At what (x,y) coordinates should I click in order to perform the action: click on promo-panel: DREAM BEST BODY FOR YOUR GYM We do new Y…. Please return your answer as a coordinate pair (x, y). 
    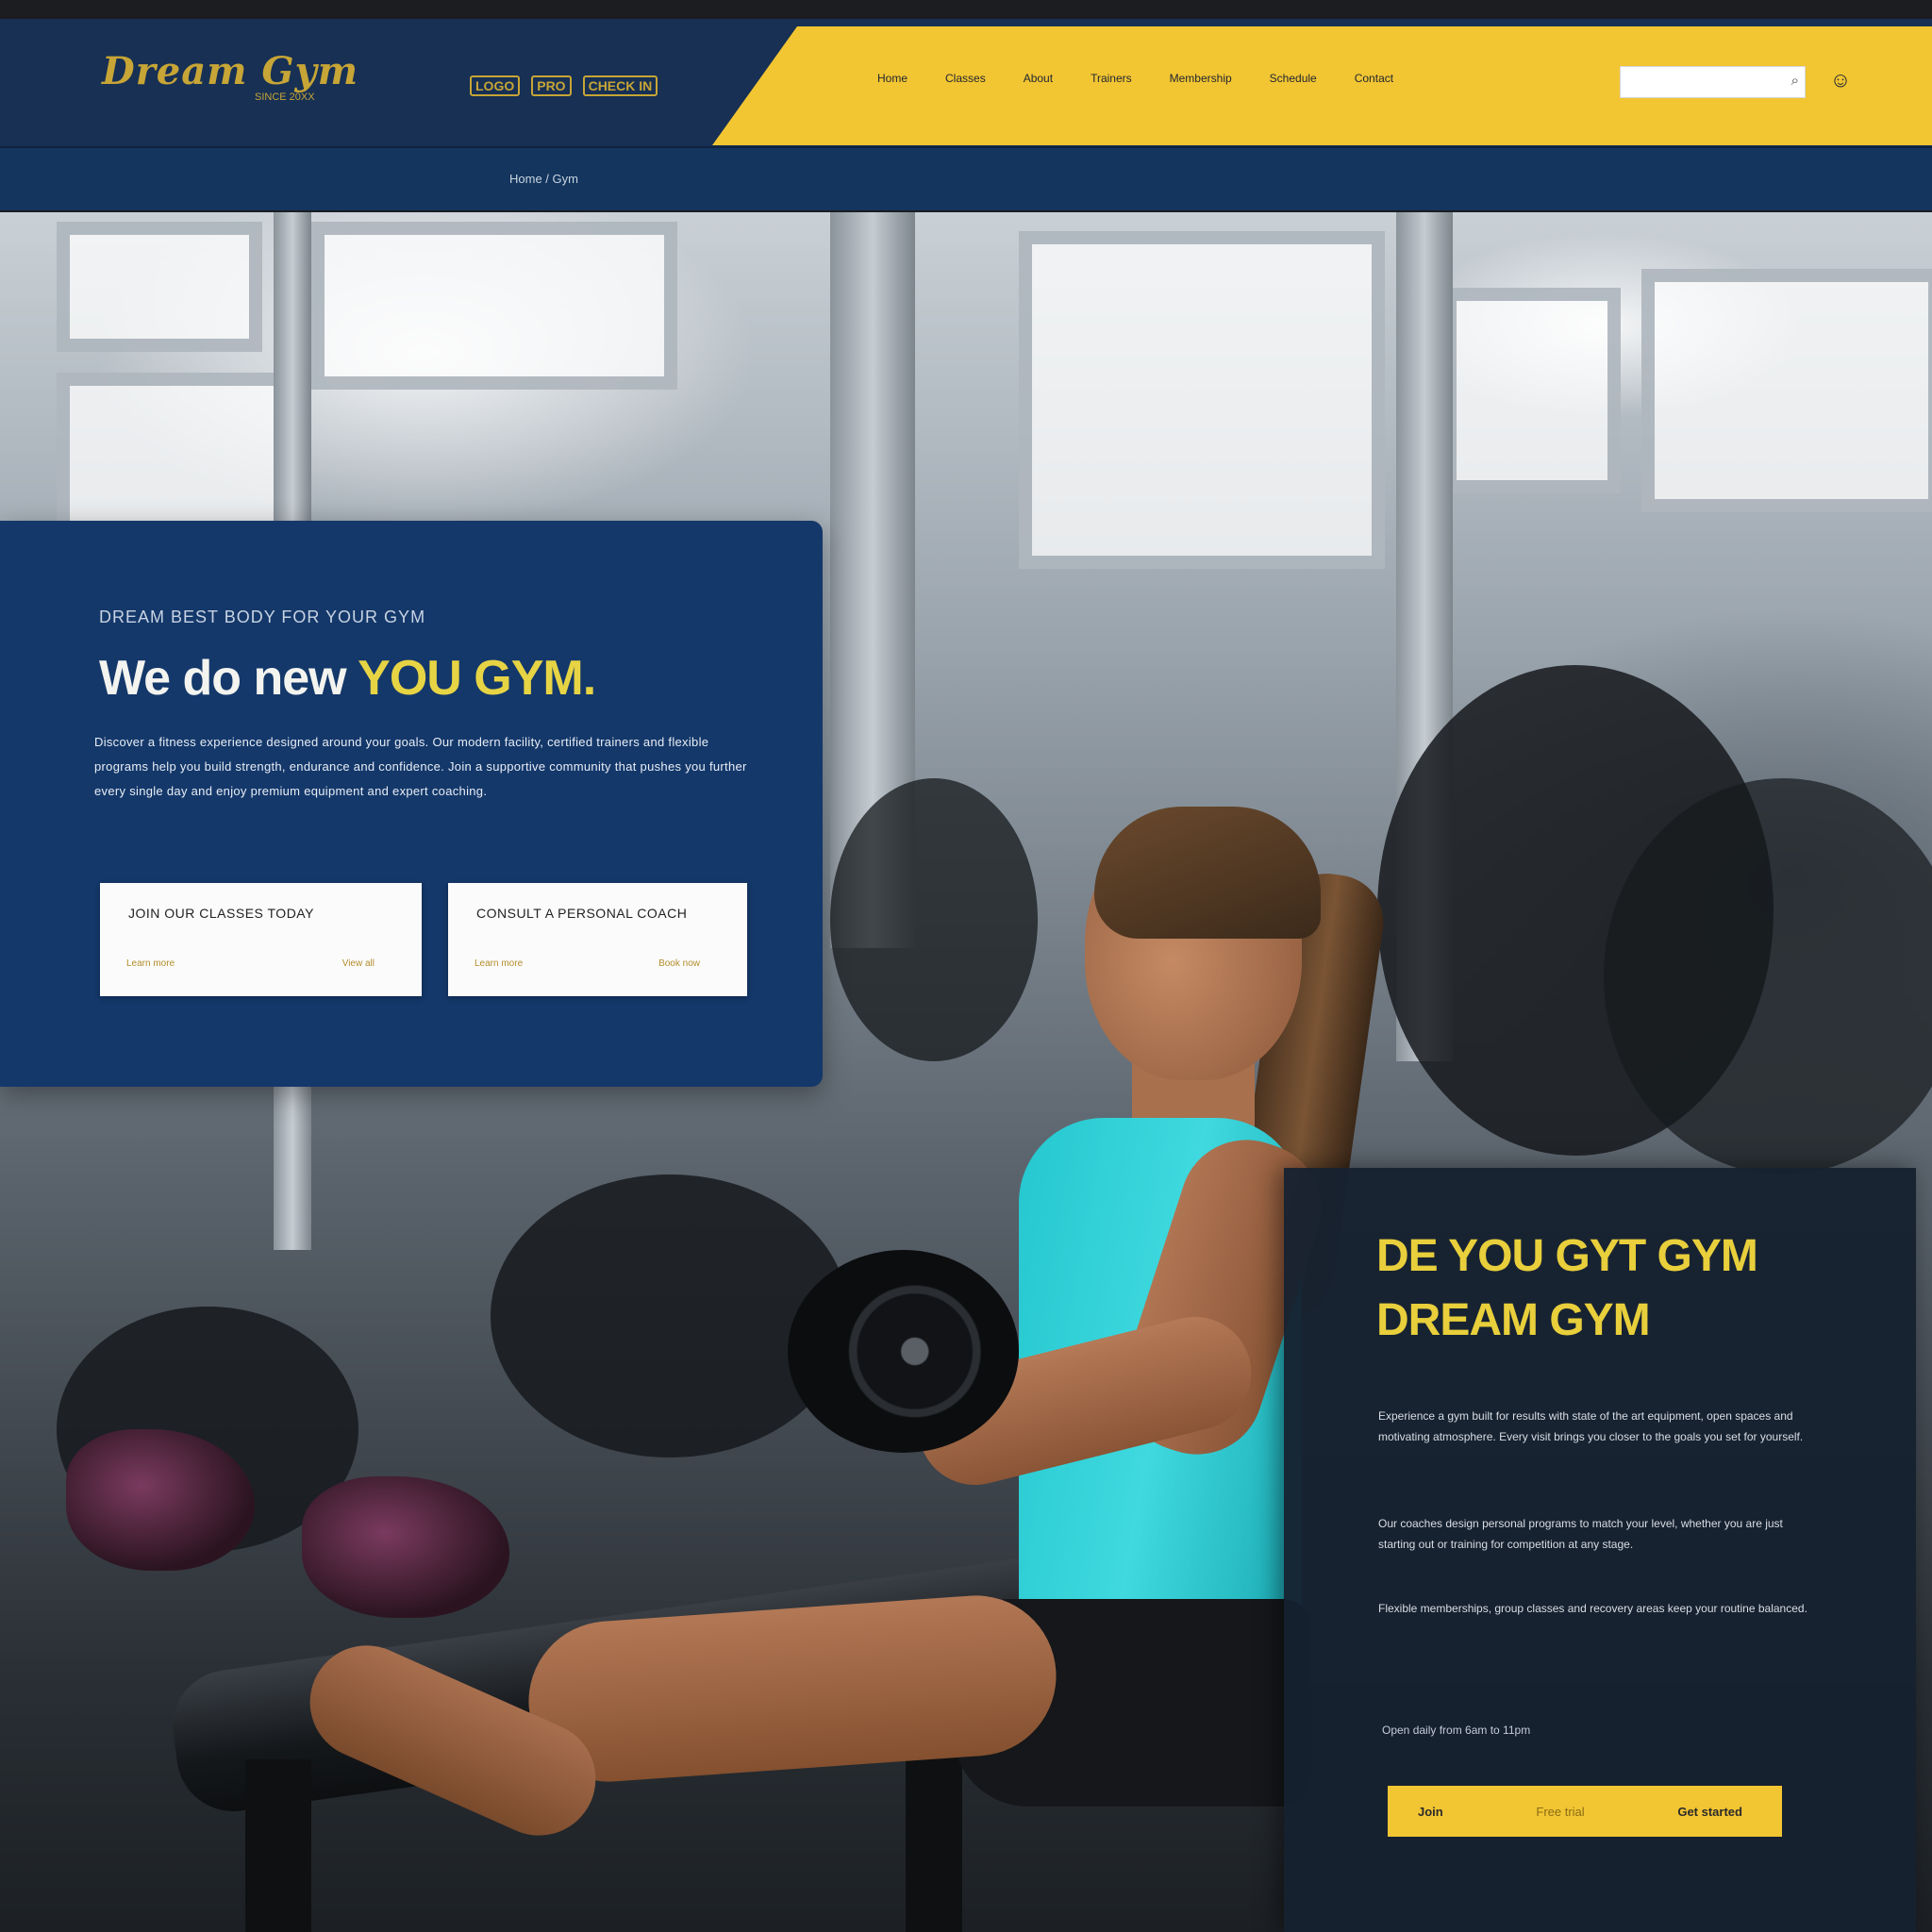
    Looking at the image, I should click on (412, 804).